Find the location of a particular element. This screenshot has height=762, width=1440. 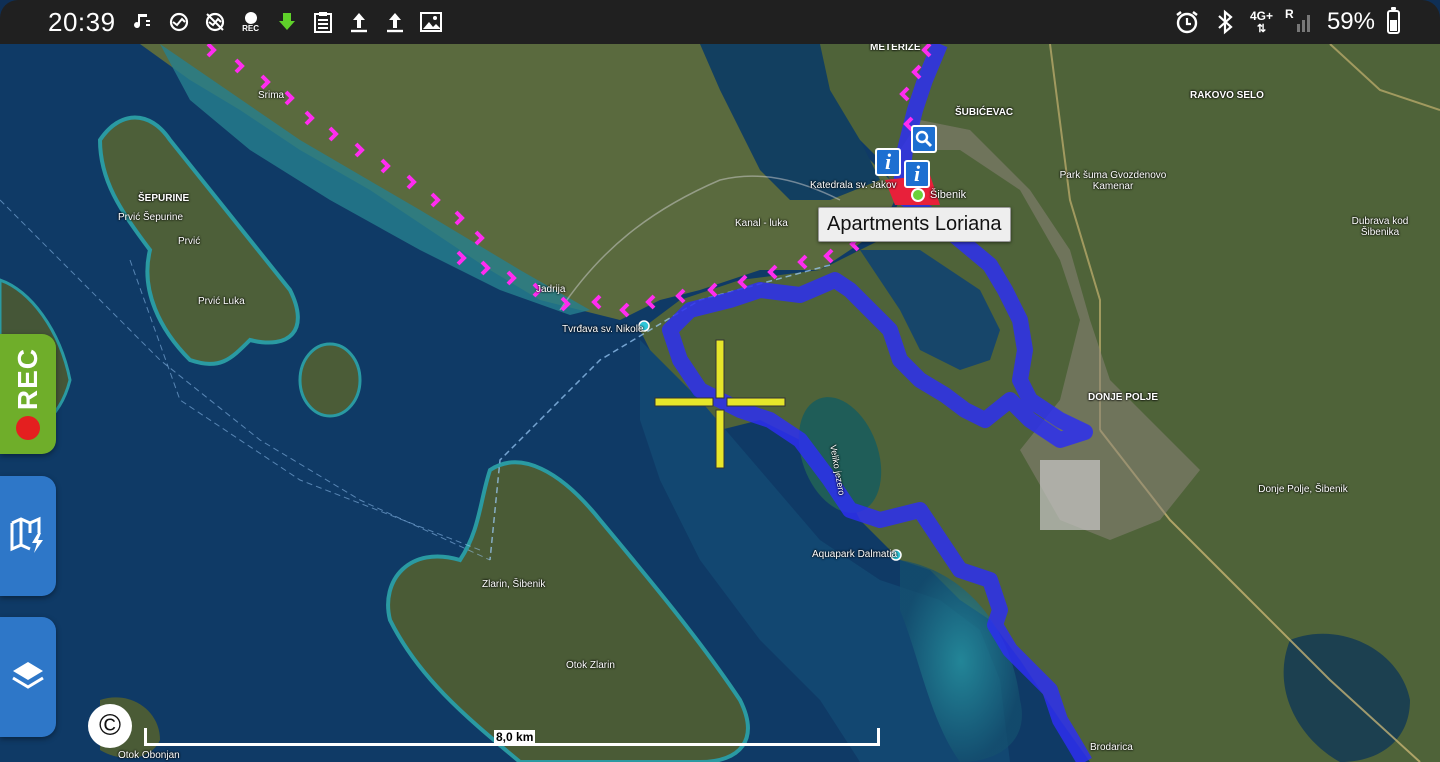

image-icon is located at coordinates (431, 22).